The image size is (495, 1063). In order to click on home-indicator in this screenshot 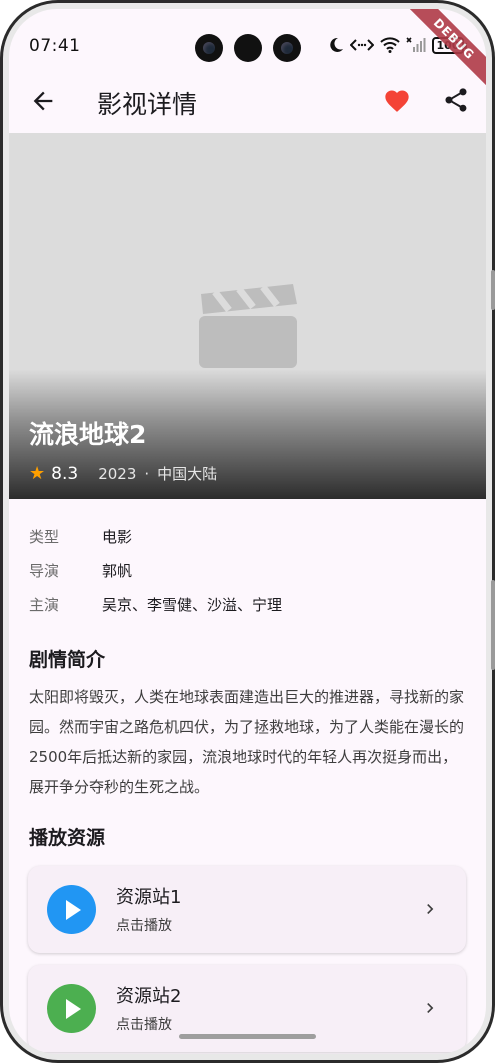, I will do `click(247, 1036)`.